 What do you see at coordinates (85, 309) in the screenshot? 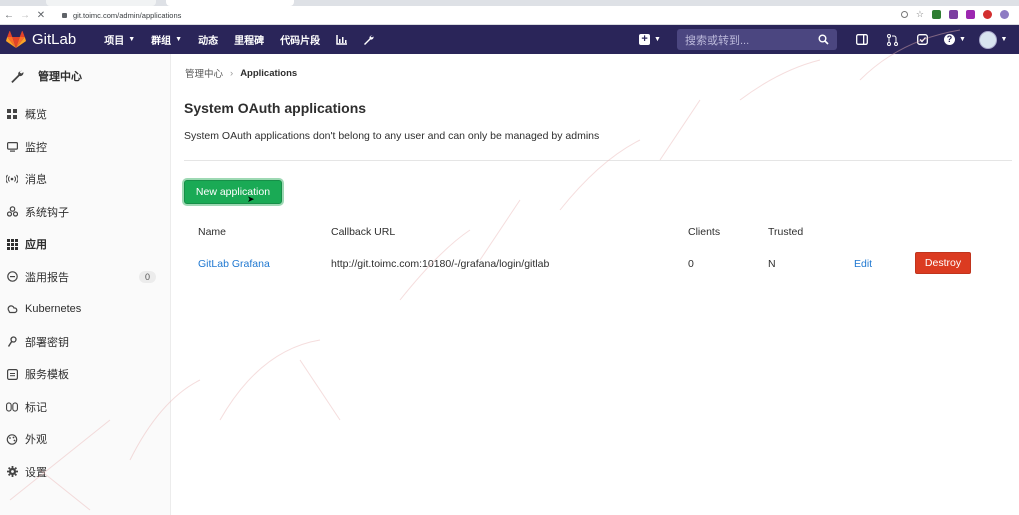
I see `sidebar-item-6: Kubernetes` at bounding box center [85, 309].